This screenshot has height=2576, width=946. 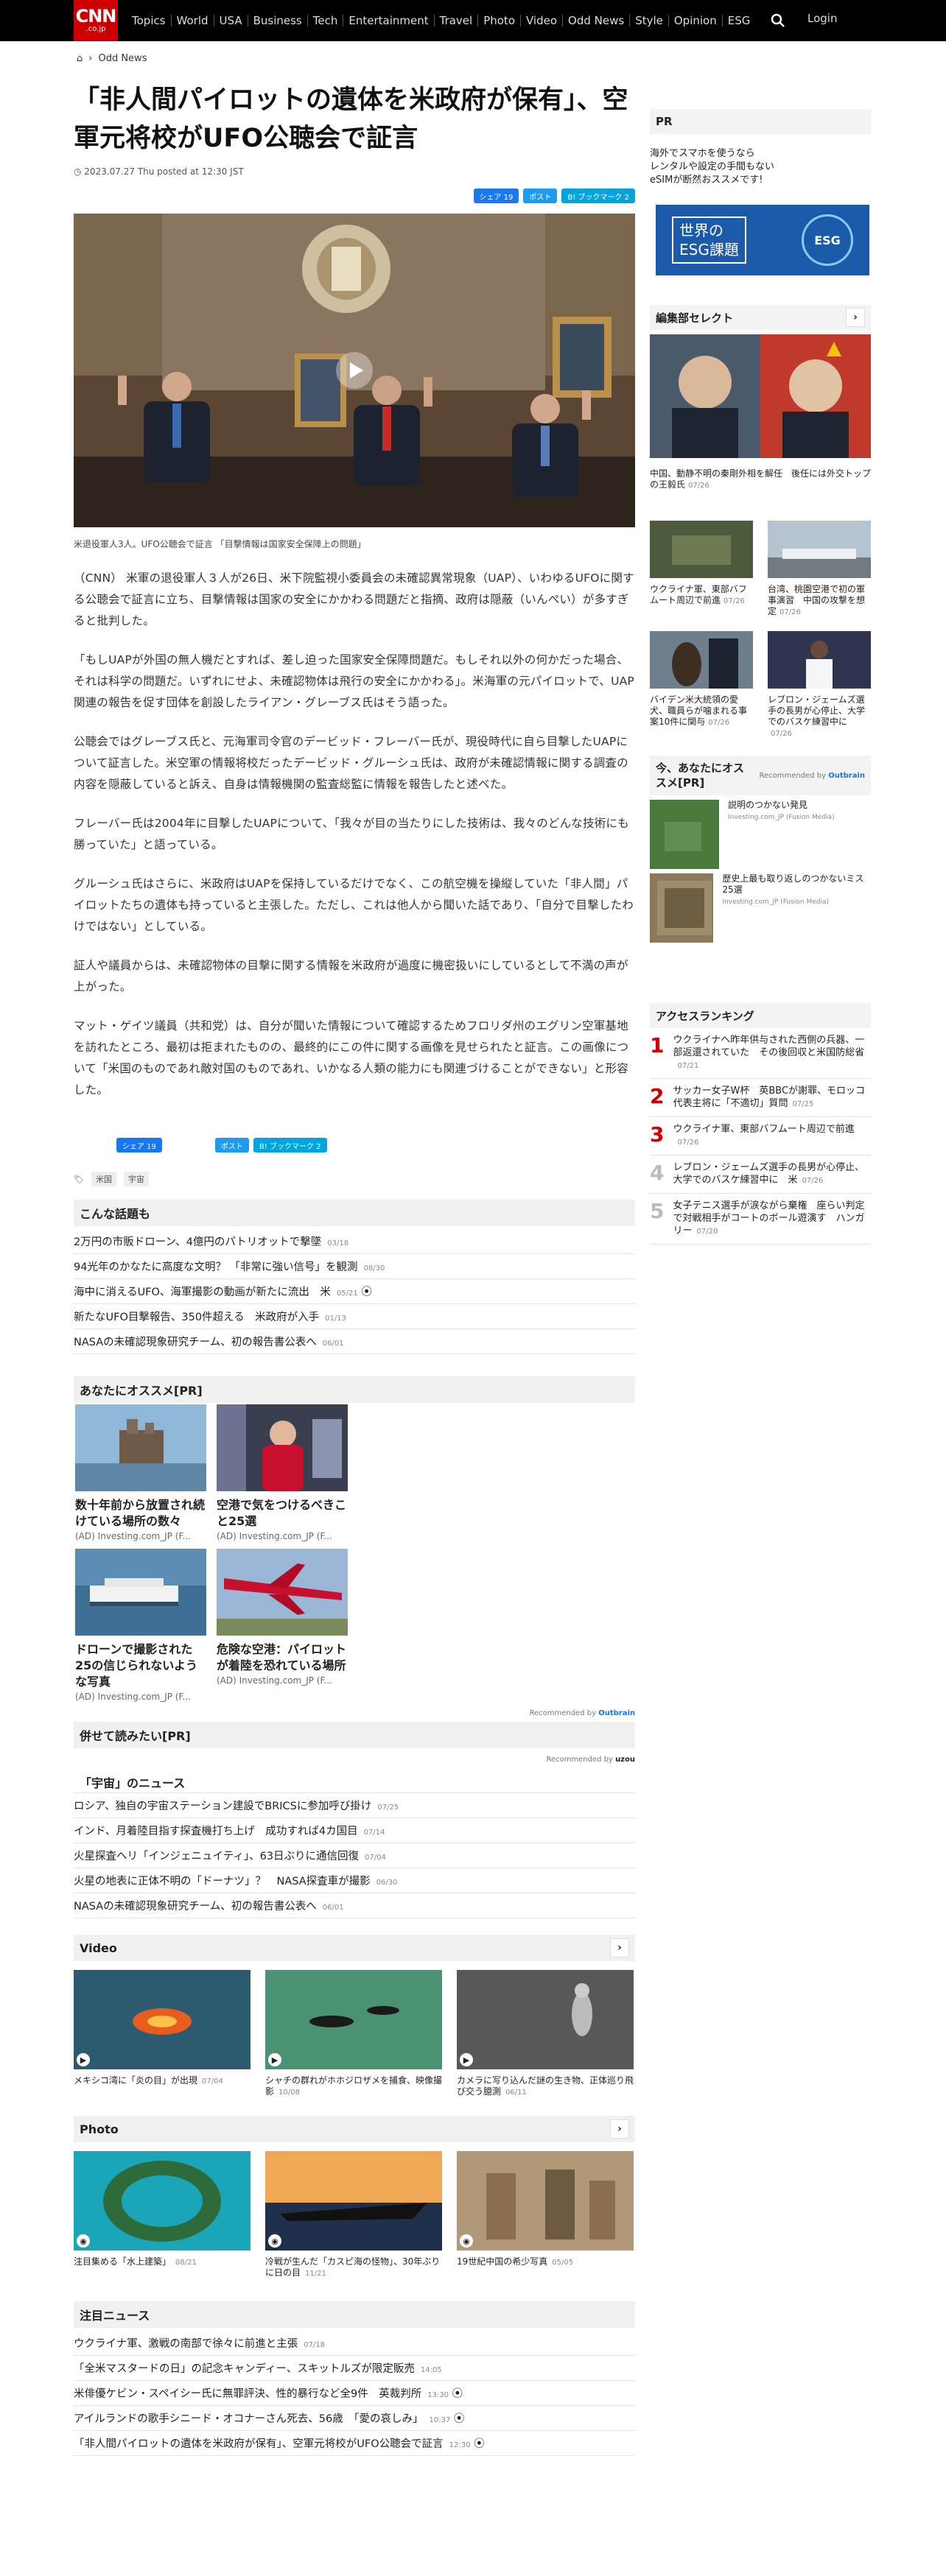 I want to click on photo-card: ◉ 注目集める「水上建築」 08/21, so click(x=162, y=2215).